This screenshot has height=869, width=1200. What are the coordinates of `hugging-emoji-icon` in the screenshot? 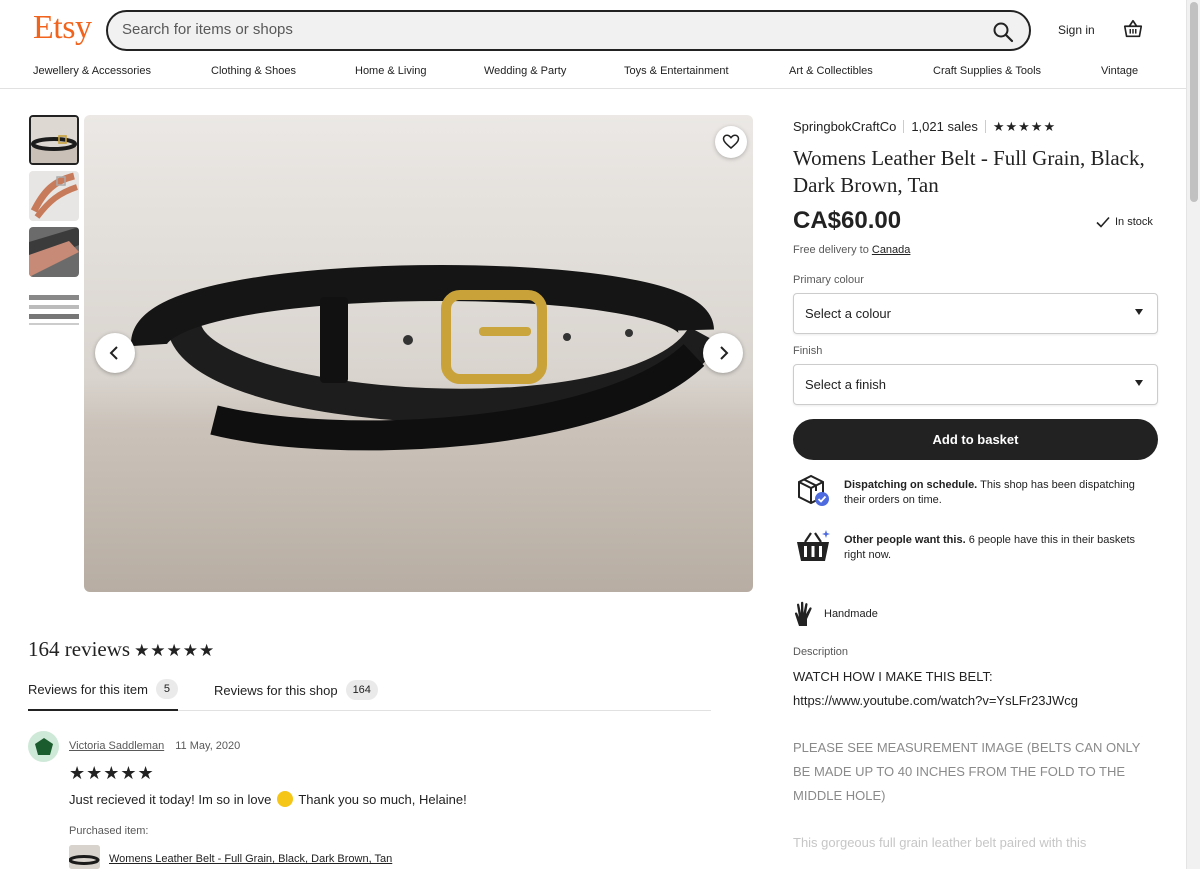 It's located at (284, 799).